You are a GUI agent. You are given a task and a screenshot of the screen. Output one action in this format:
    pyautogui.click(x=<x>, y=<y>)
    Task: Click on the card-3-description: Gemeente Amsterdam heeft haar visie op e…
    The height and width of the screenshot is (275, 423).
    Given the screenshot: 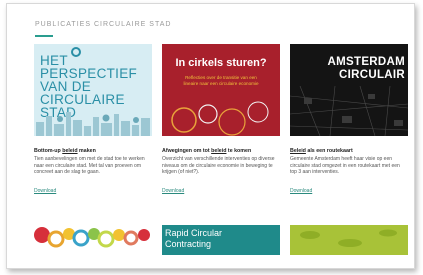 What is the action you would take?
    pyautogui.click(x=345, y=166)
    